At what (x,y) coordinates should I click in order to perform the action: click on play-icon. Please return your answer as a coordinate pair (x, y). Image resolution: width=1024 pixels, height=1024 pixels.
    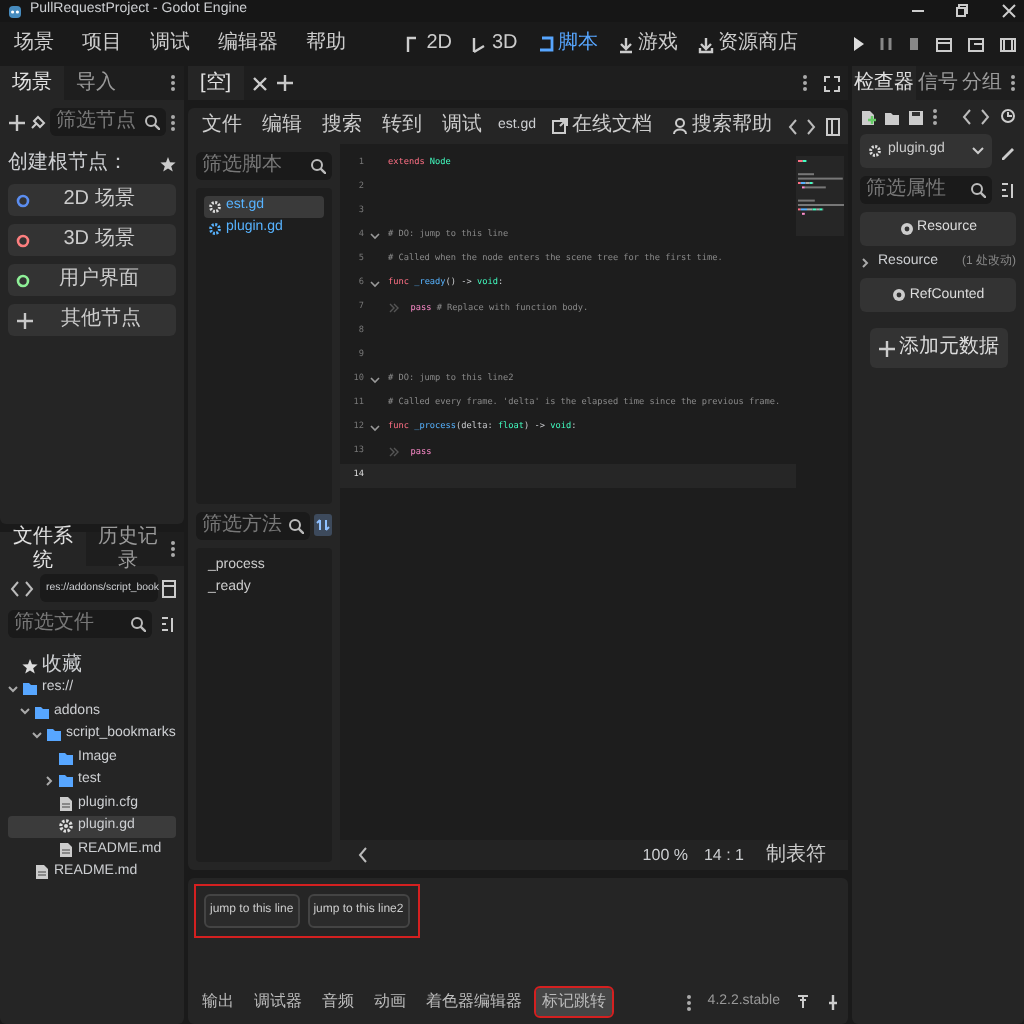
    Looking at the image, I should click on (858, 44).